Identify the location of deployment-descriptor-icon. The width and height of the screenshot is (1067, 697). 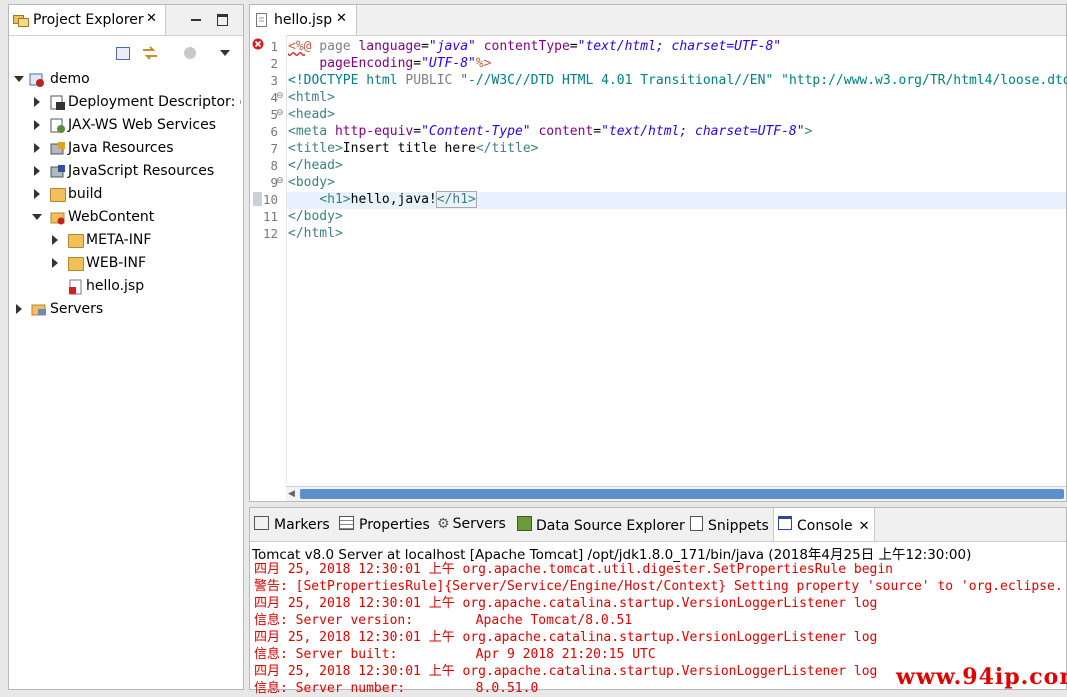
(57, 102).